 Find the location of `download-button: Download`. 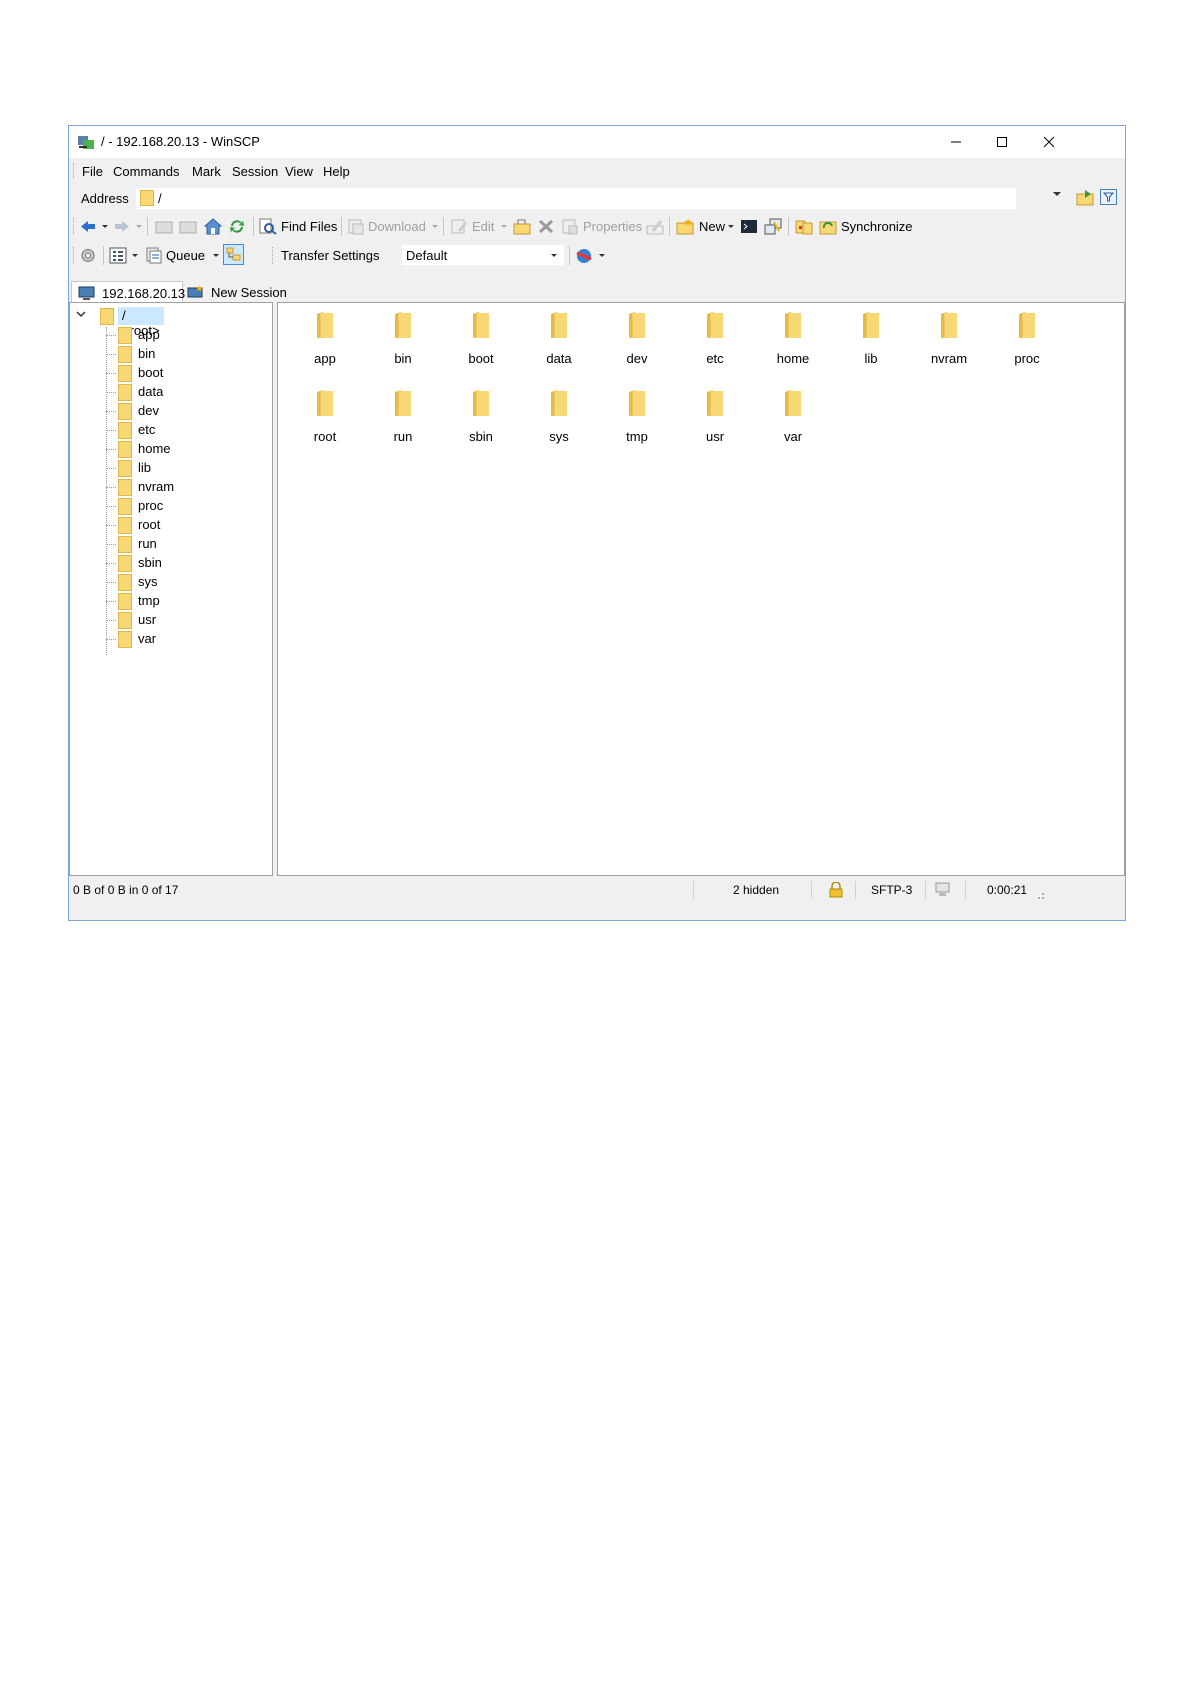

download-button: Download is located at coordinates (397, 226).